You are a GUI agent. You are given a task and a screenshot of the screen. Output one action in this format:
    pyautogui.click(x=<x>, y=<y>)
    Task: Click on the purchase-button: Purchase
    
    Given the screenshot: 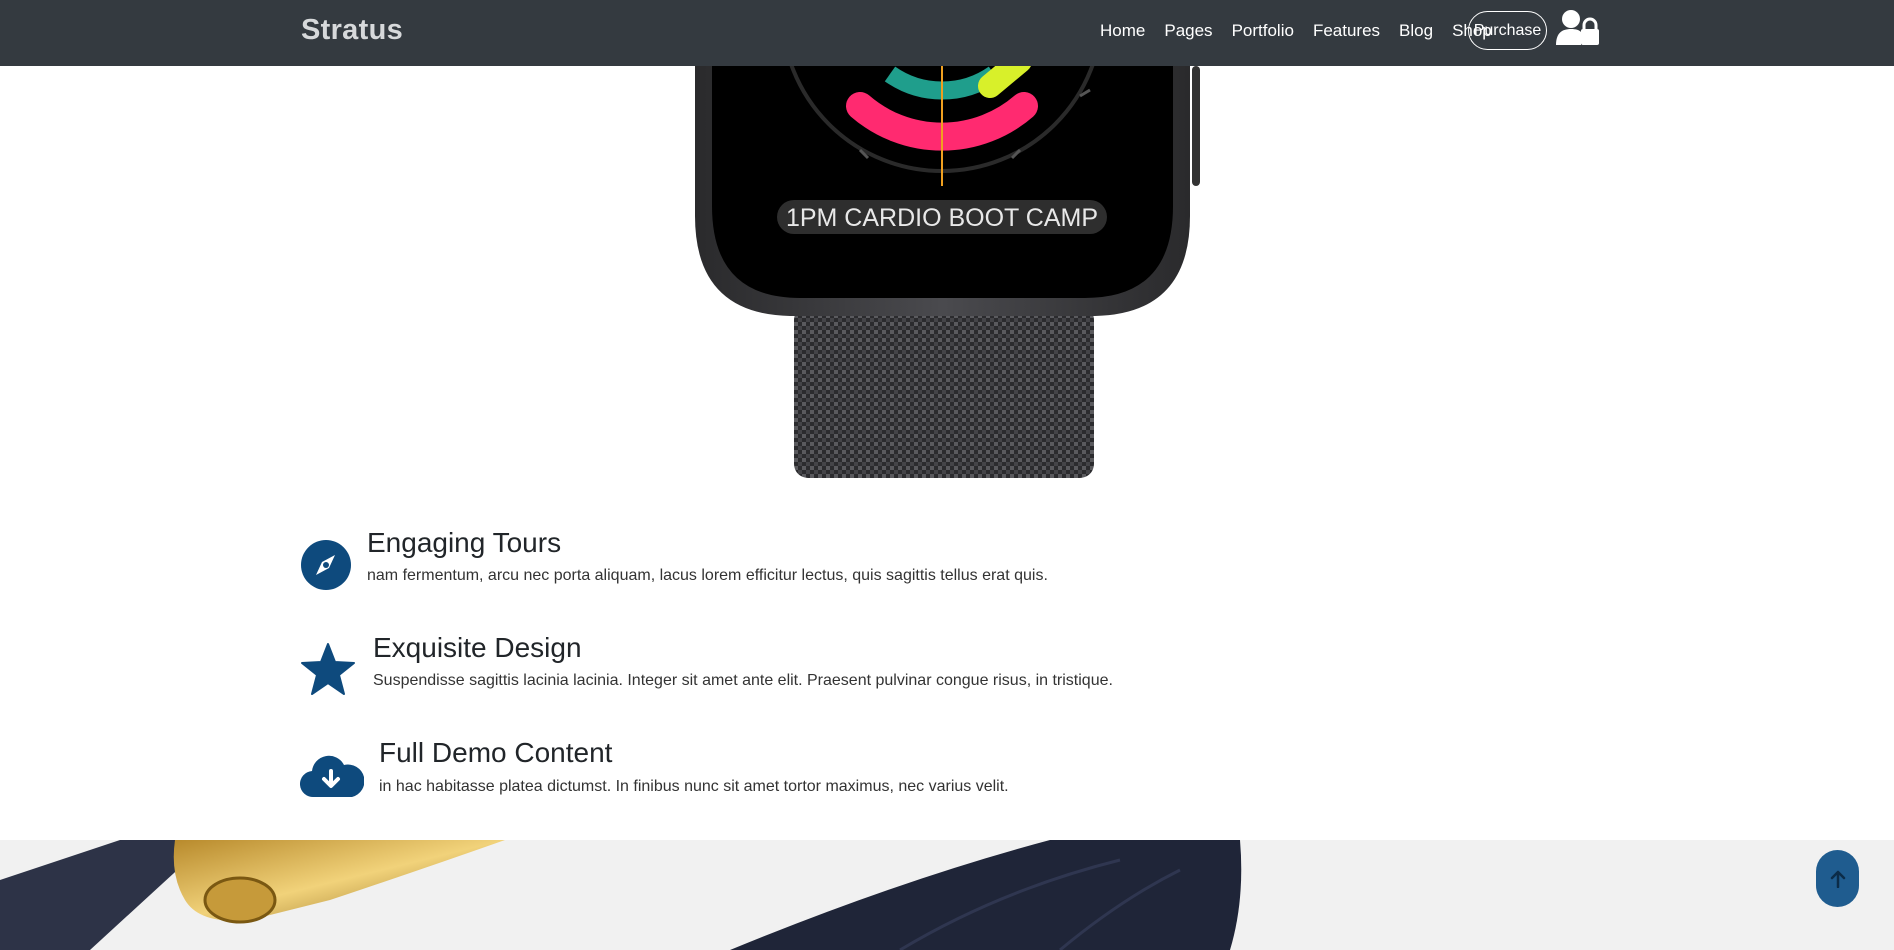 What is the action you would take?
    pyautogui.click(x=1507, y=30)
    